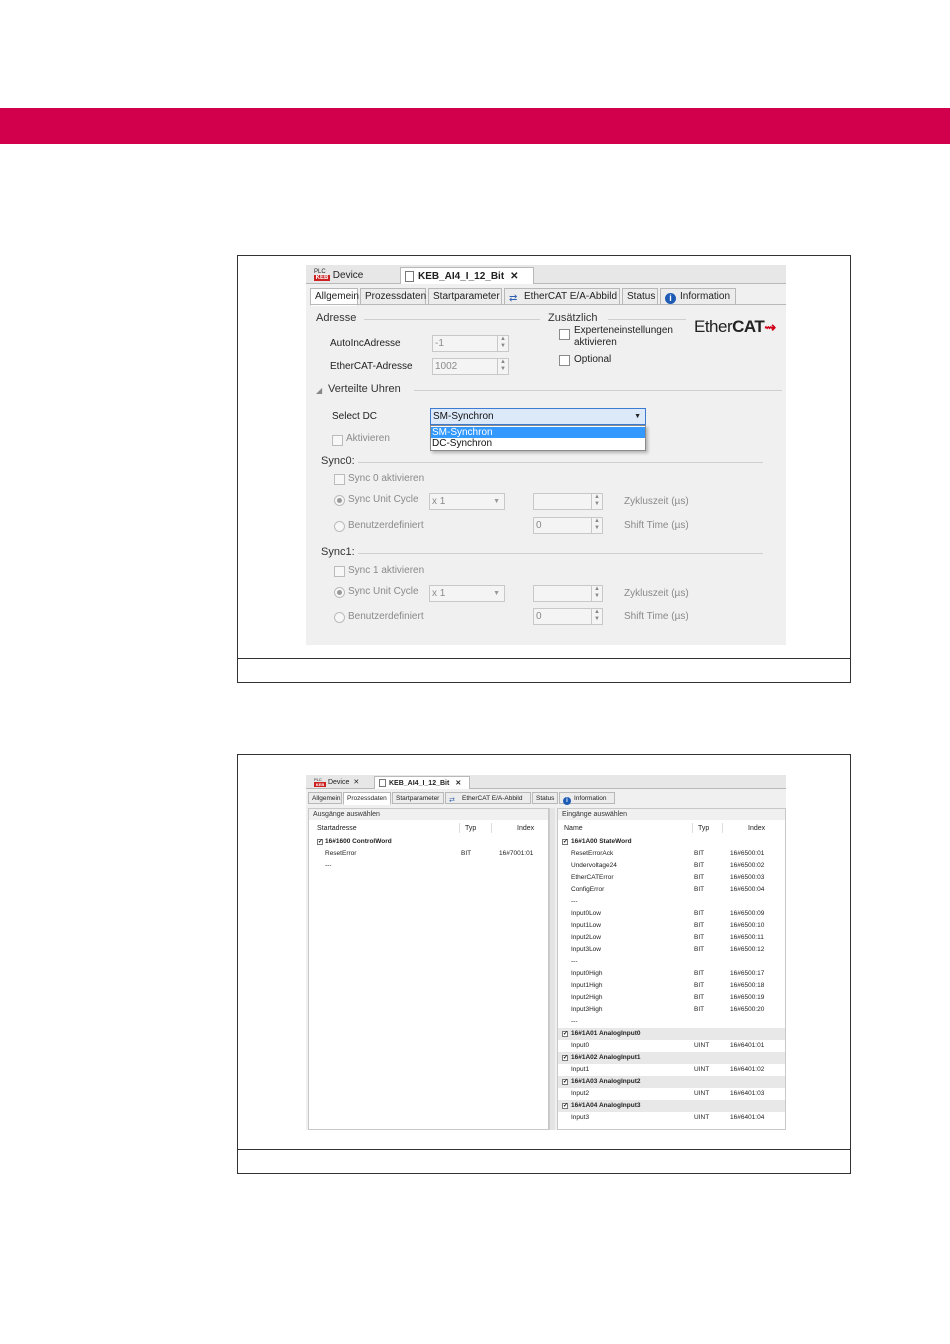 This screenshot has height=1344, width=950. I want to click on table-row: Input1Low BIT 16#6500:10, so click(671, 926).